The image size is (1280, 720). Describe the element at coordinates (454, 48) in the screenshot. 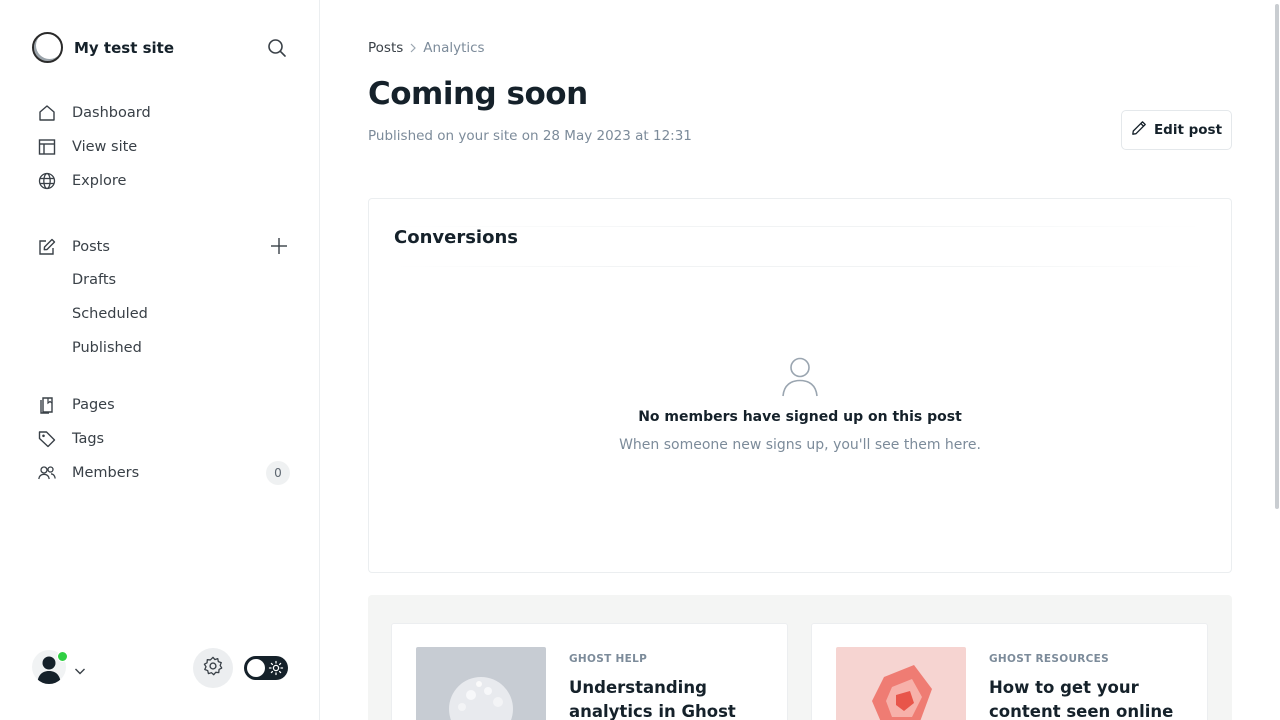

I see `breadcrumb-current: Analytics` at that location.